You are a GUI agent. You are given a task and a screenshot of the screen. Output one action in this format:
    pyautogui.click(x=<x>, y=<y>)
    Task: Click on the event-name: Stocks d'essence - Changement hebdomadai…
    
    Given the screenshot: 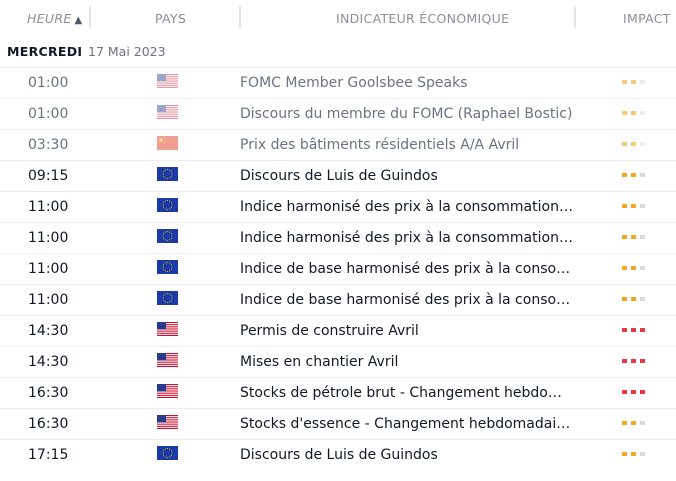 What is the action you would take?
    pyautogui.click(x=407, y=424)
    